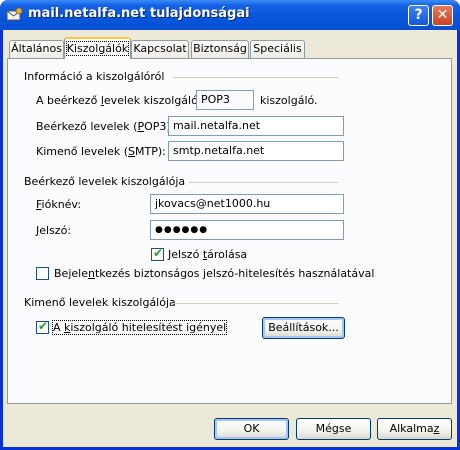  I want to click on incoming-server-heading: Beérkező levelek kiszolgálója, so click(105, 181).